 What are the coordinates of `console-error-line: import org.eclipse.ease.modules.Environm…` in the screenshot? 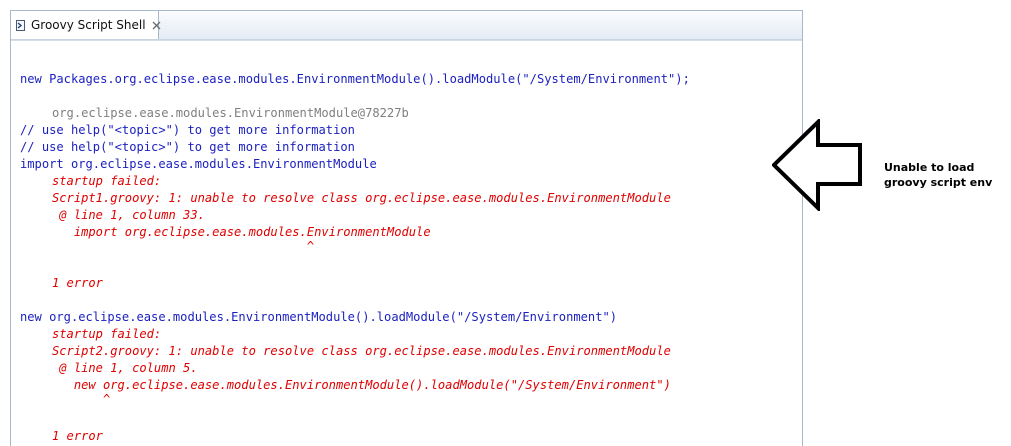 It's located at (241, 232).